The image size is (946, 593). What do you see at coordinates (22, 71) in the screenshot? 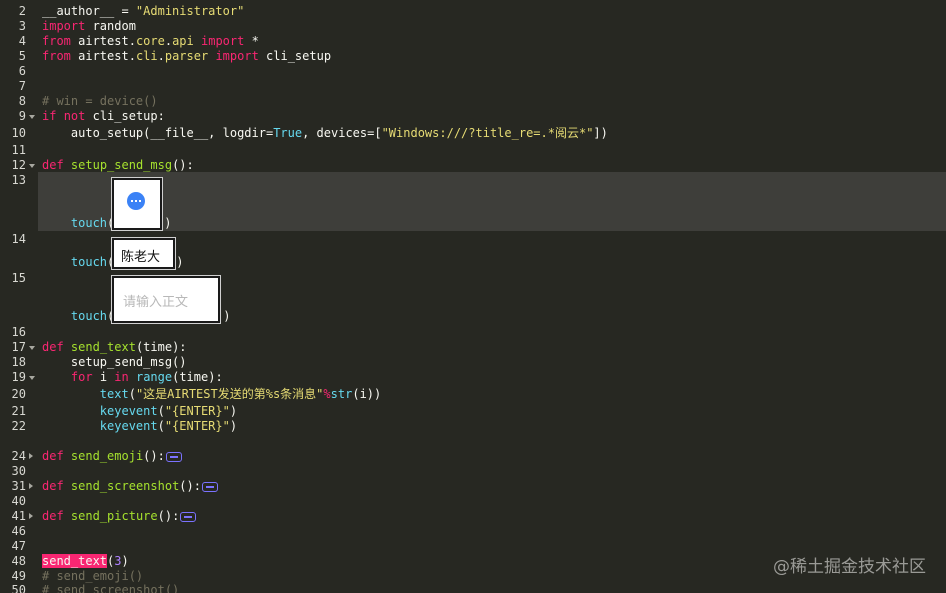
I see `line-number: 6` at bounding box center [22, 71].